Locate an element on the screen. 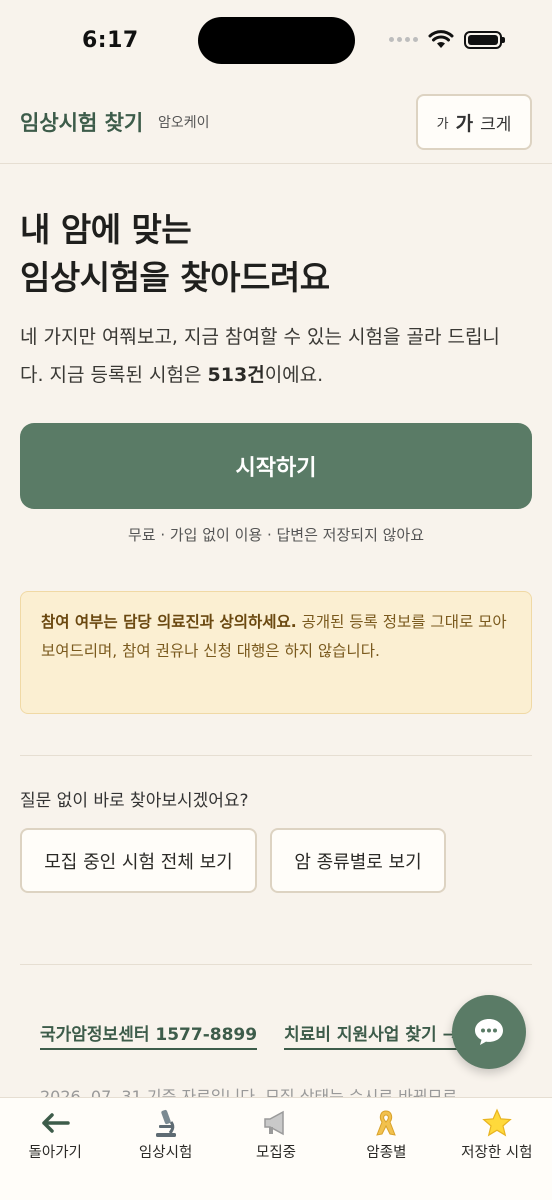  tab-label: 암종별 is located at coordinates (386, 1153).